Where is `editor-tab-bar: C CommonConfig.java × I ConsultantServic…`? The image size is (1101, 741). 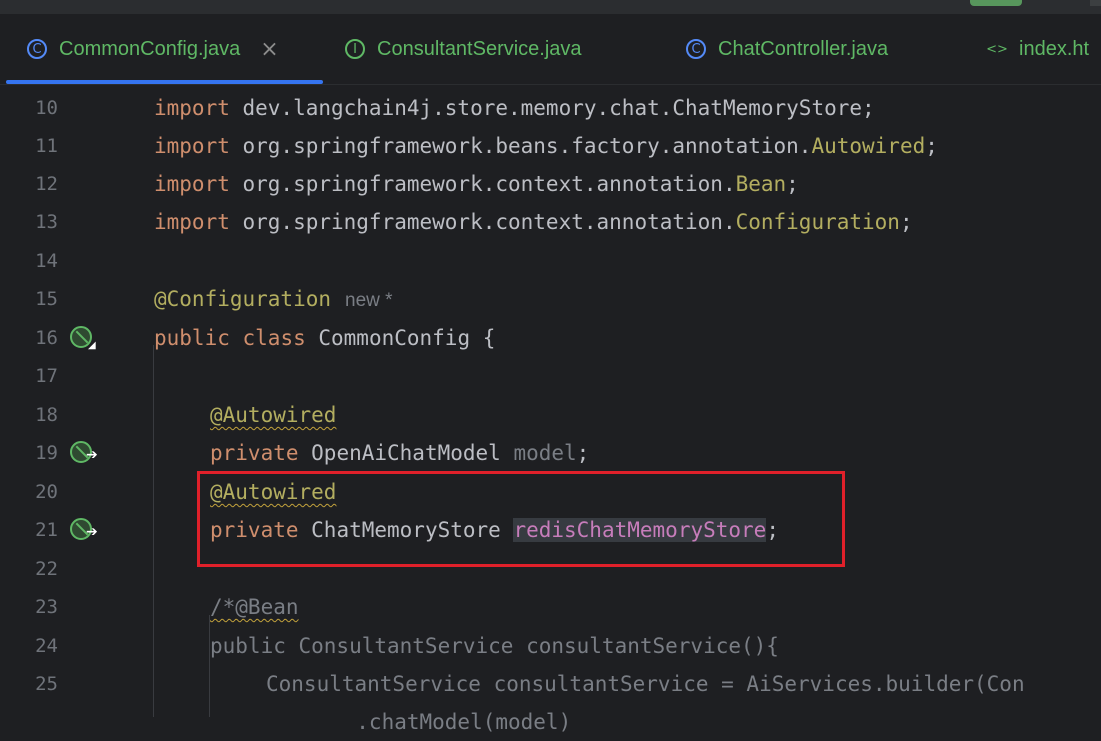
editor-tab-bar: C CommonConfig.java × I ConsultantServic… is located at coordinates (550, 49).